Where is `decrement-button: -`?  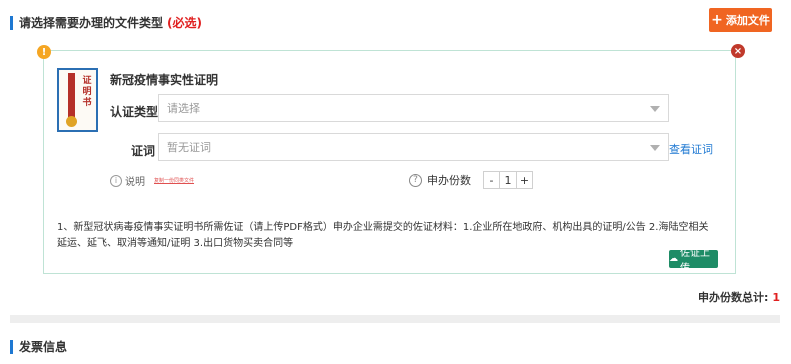
decrement-button: - is located at coordinates (491, 180).